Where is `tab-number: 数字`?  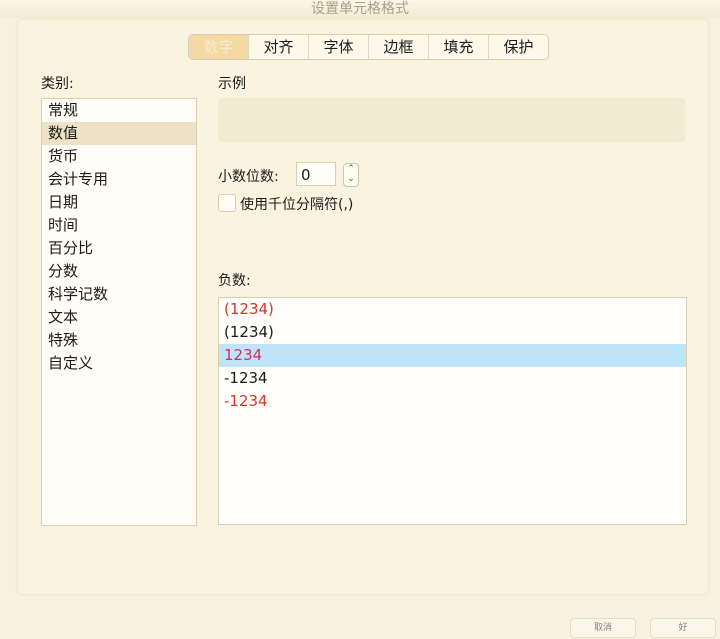 tab-number: 数字 is located at coordinates (219, 47).